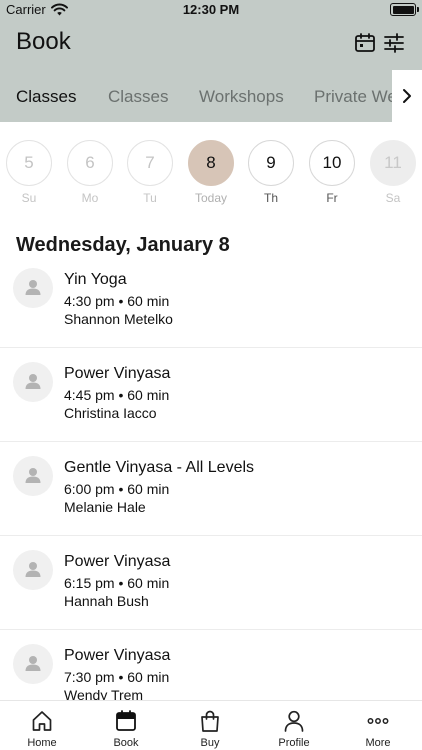 The image size is (422, 750). What do you see at coordinates (104, 693) in the screenshot?
I see `class-teacher: Wendy Trem` at bounding box center [104, 693].